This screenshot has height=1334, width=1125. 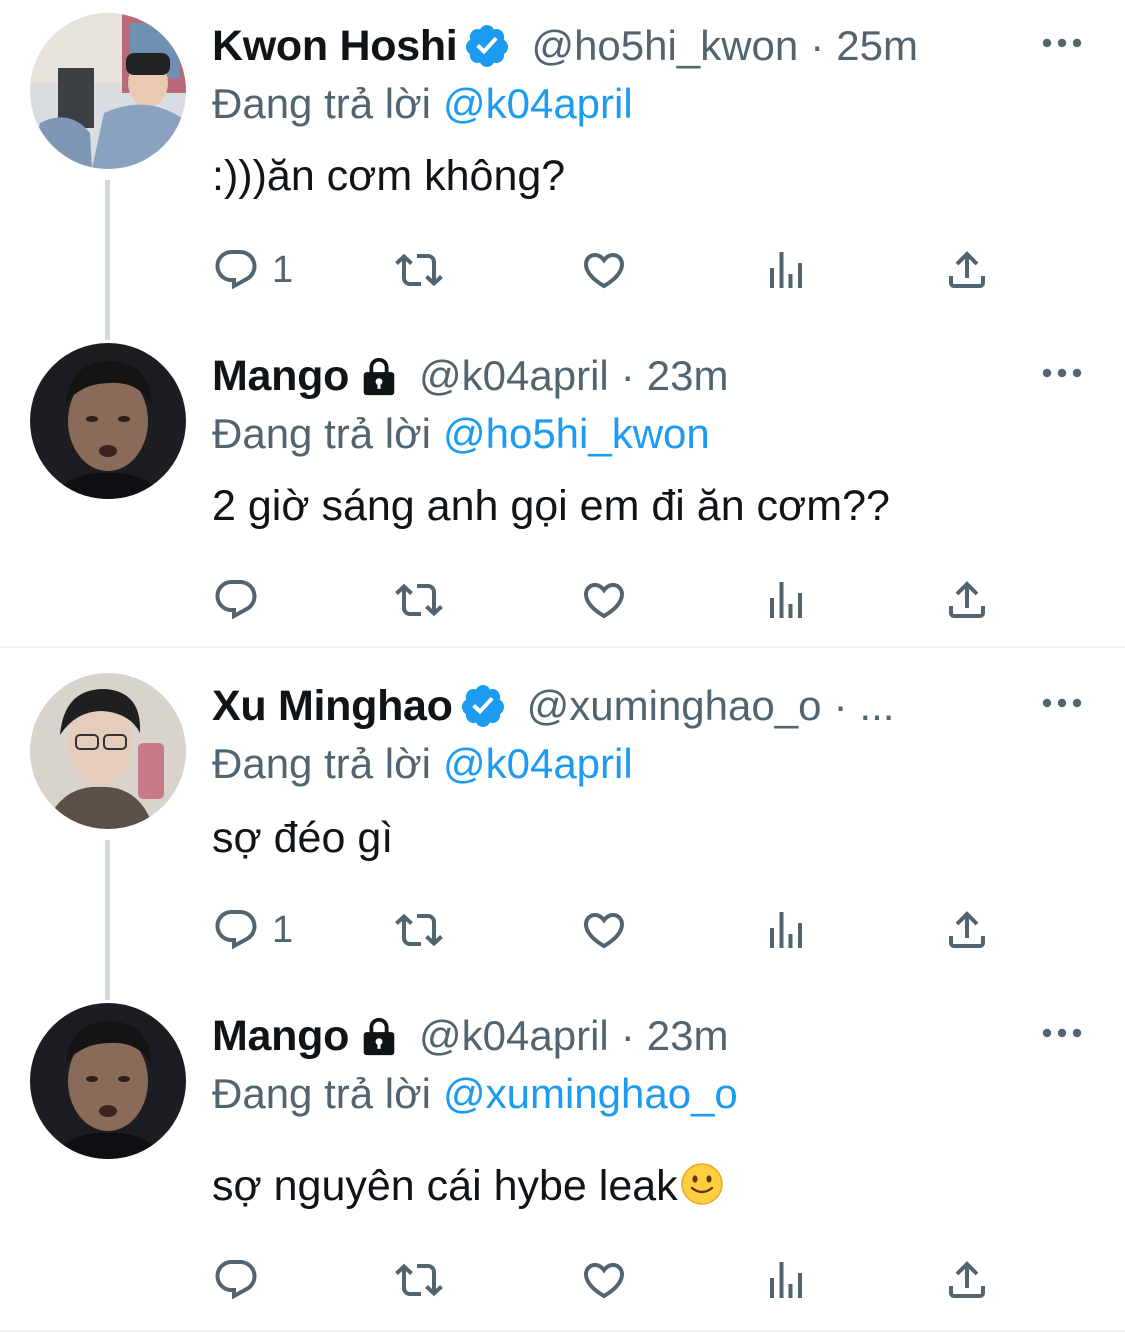 What do you see at coordinates (576, 433) in the screenshot?
I see `mention-link: @ho5hi_kwon` at bounding box center [576, 433].